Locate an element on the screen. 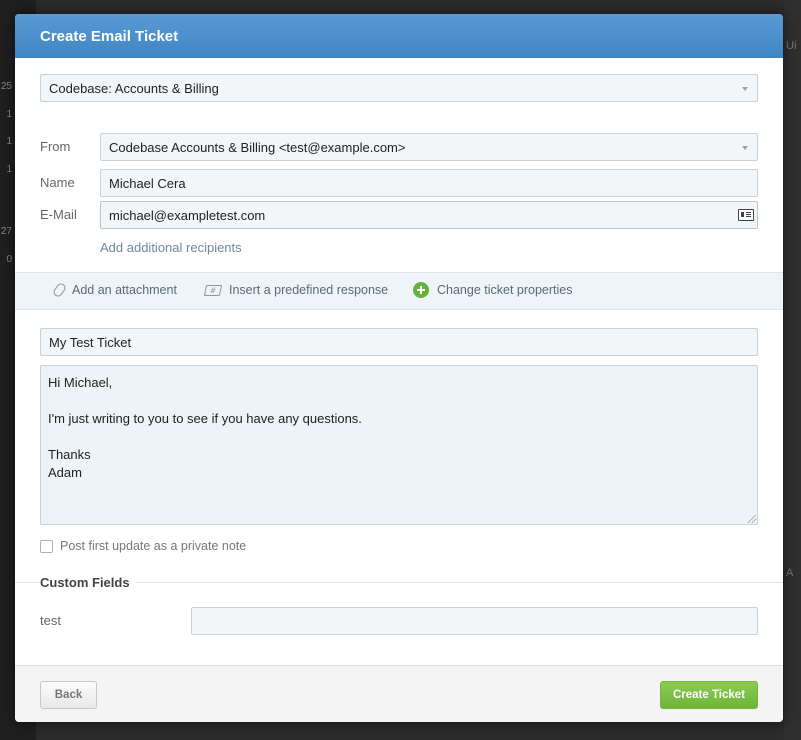 The image size is (801, 740). modal-title: Create Email Ticket is located at coordinates (109, 36).